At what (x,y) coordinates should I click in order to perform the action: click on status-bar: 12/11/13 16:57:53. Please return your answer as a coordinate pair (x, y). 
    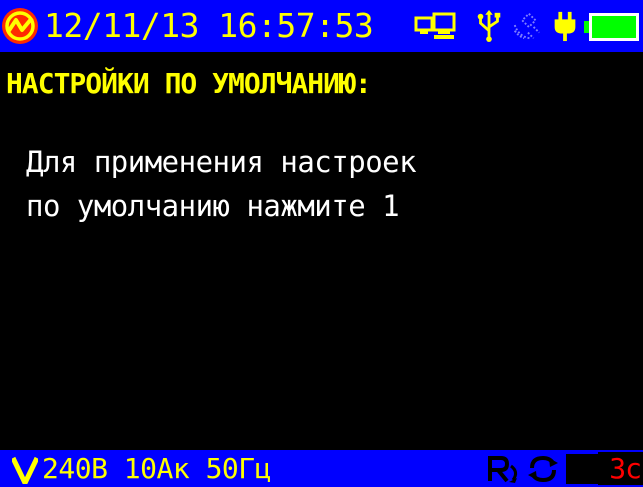
    Looking at the image, I should click on (321, 26).